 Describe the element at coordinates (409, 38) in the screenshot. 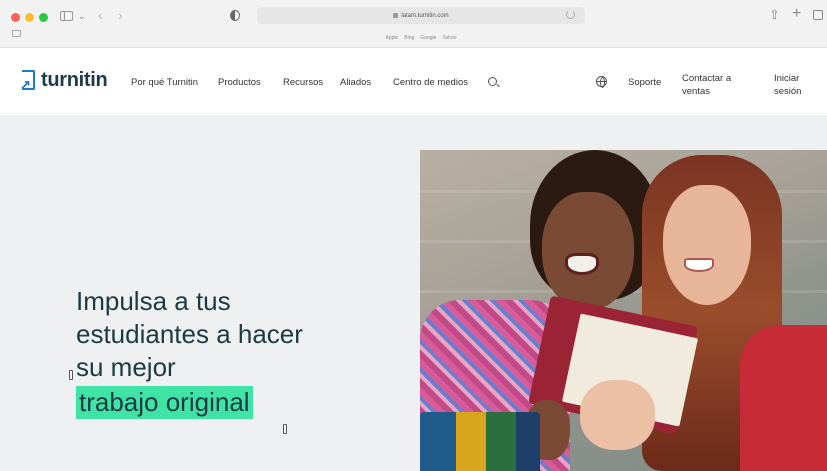

I see `favorite-link: Bing` at that location.